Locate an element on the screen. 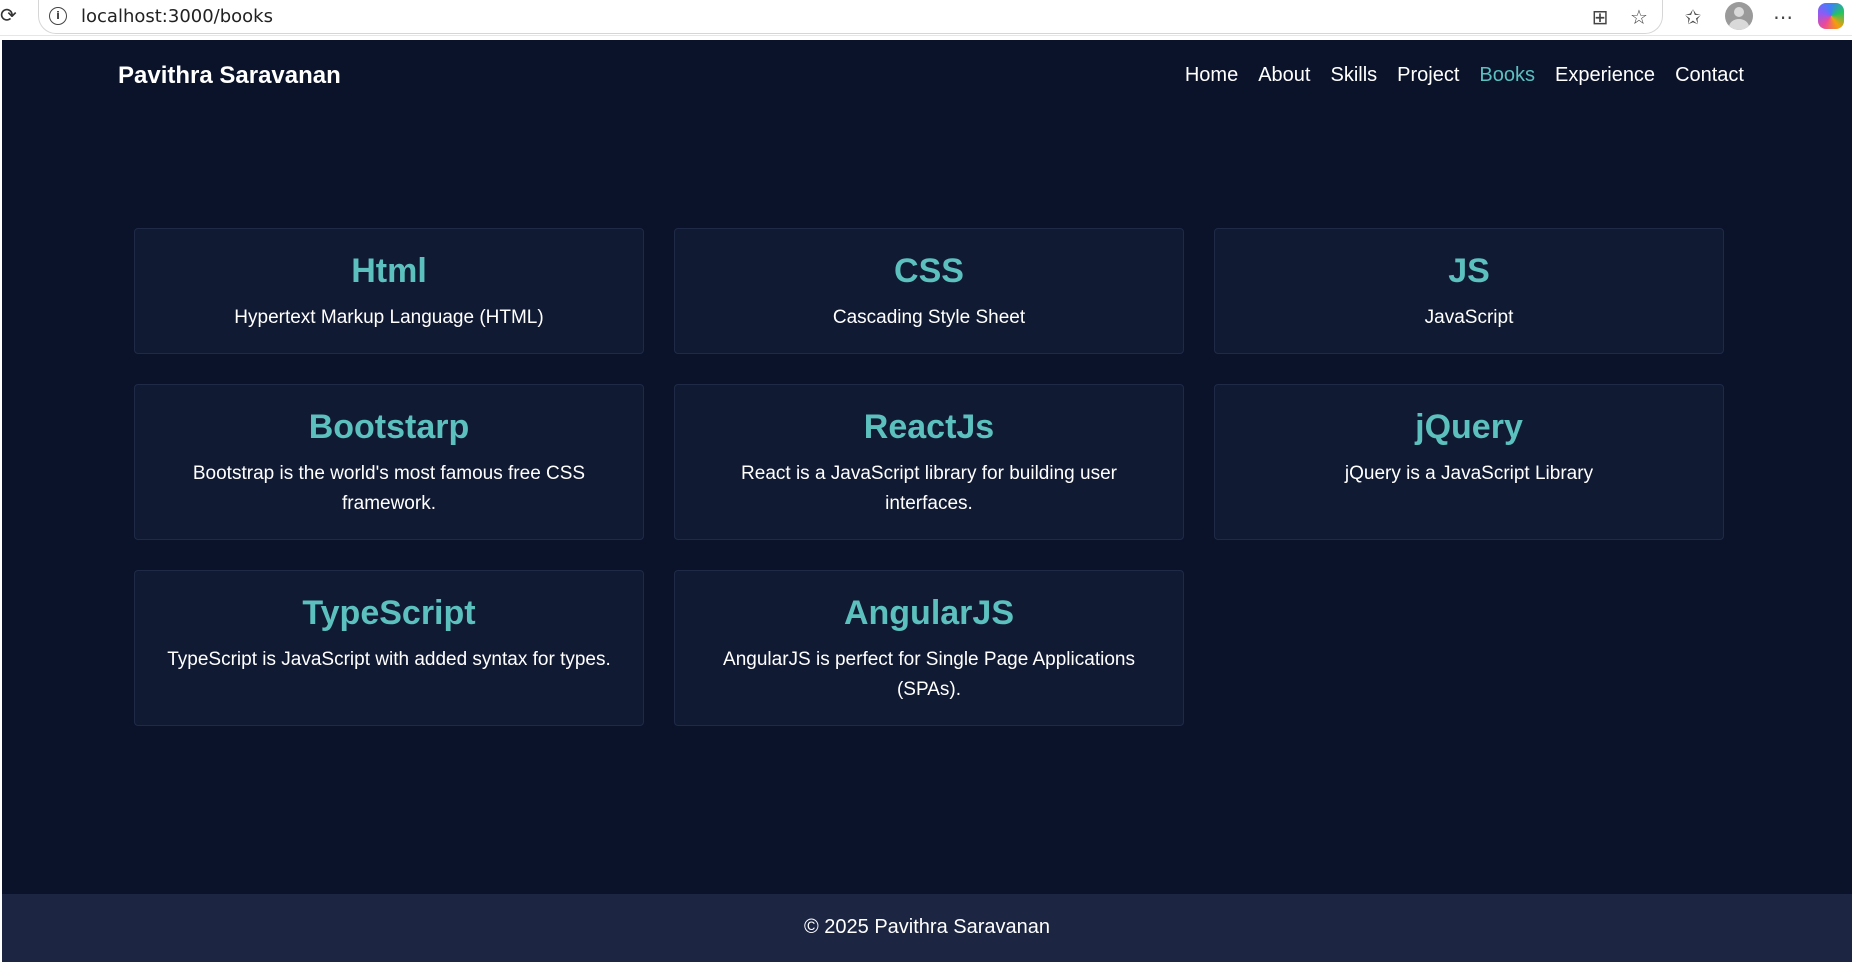 The image size is (1852, 962). favorites-icon: ✩ is located at coordinates (1693, 17).